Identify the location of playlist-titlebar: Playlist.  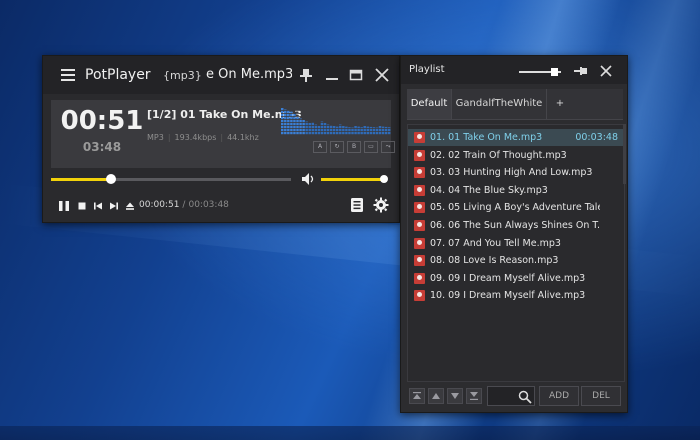
(514, 70).